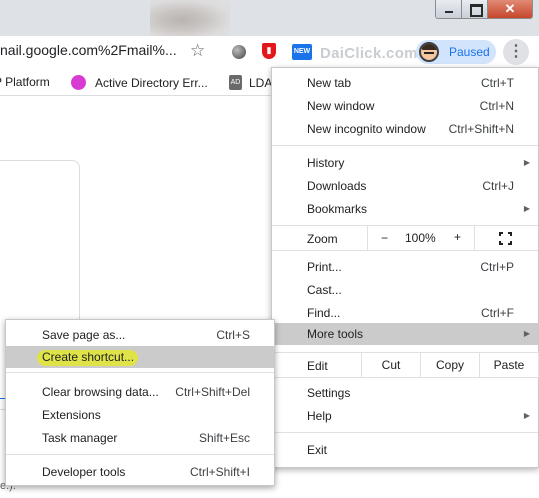  Describe the element at coordinates (326, 163) in the screenshot. I see `menu-item-label: History` at that location.